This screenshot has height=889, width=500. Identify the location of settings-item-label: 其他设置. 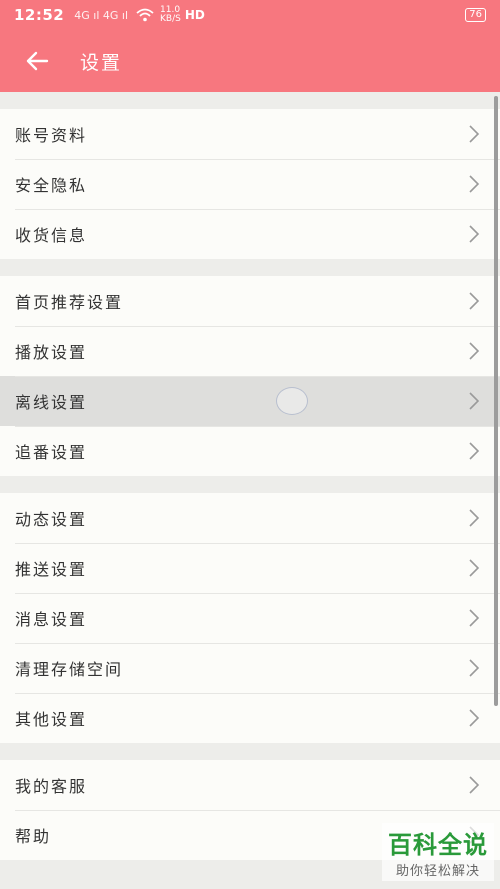
(51, 719).